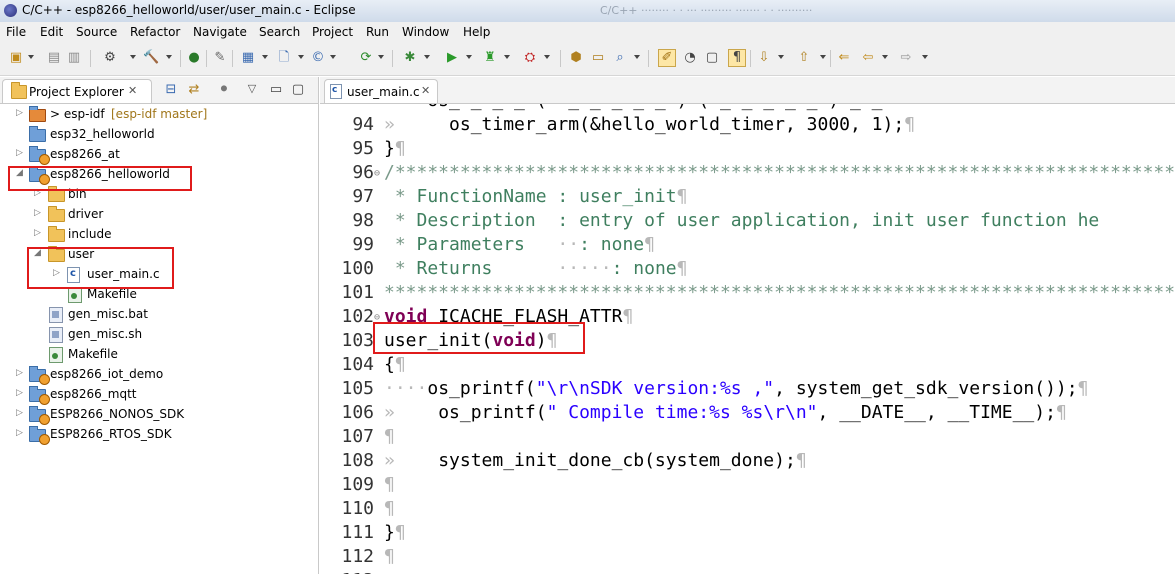  Describe the element at coordinates (171, 90) in the screenshot. I see `collapse-all-icon: ⊟` at that location.